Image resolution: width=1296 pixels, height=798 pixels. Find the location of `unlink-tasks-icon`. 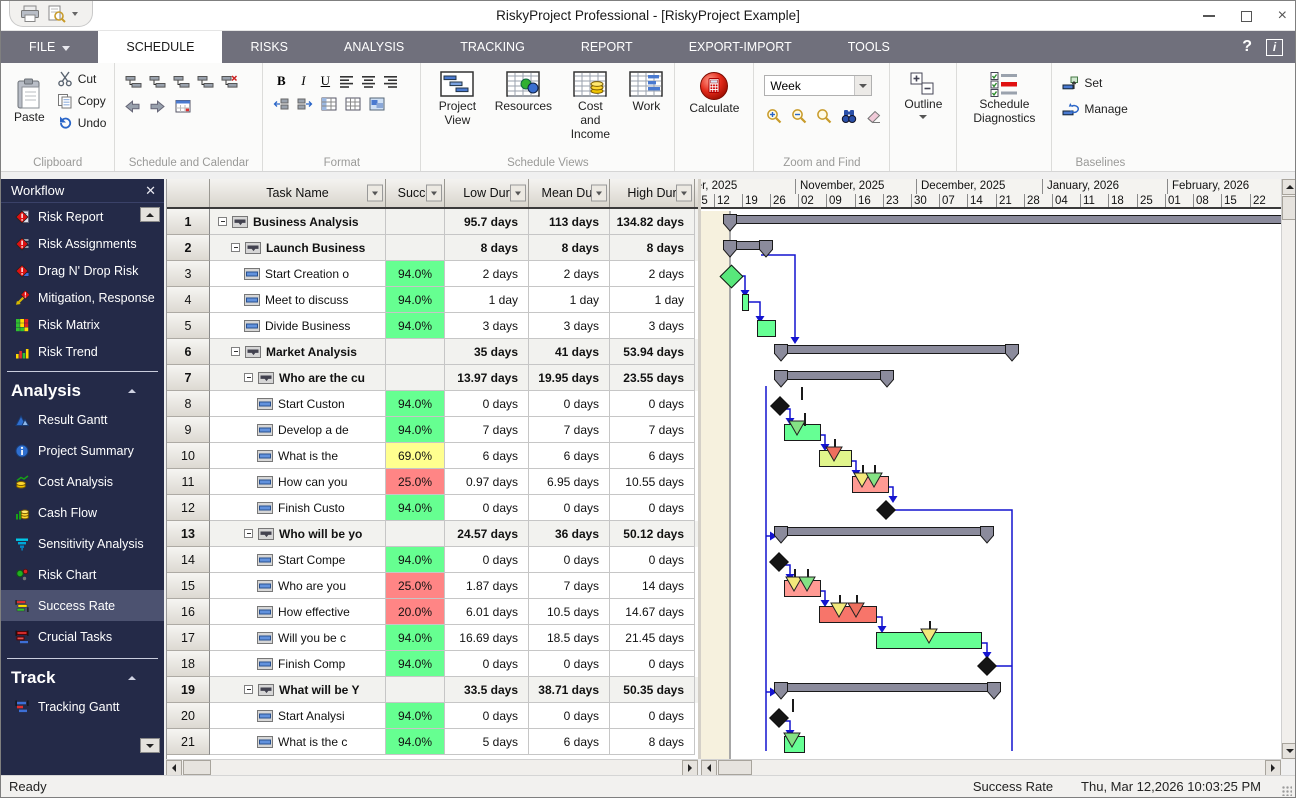

unlink-tasks-icon is located at coordinates (229, 82).